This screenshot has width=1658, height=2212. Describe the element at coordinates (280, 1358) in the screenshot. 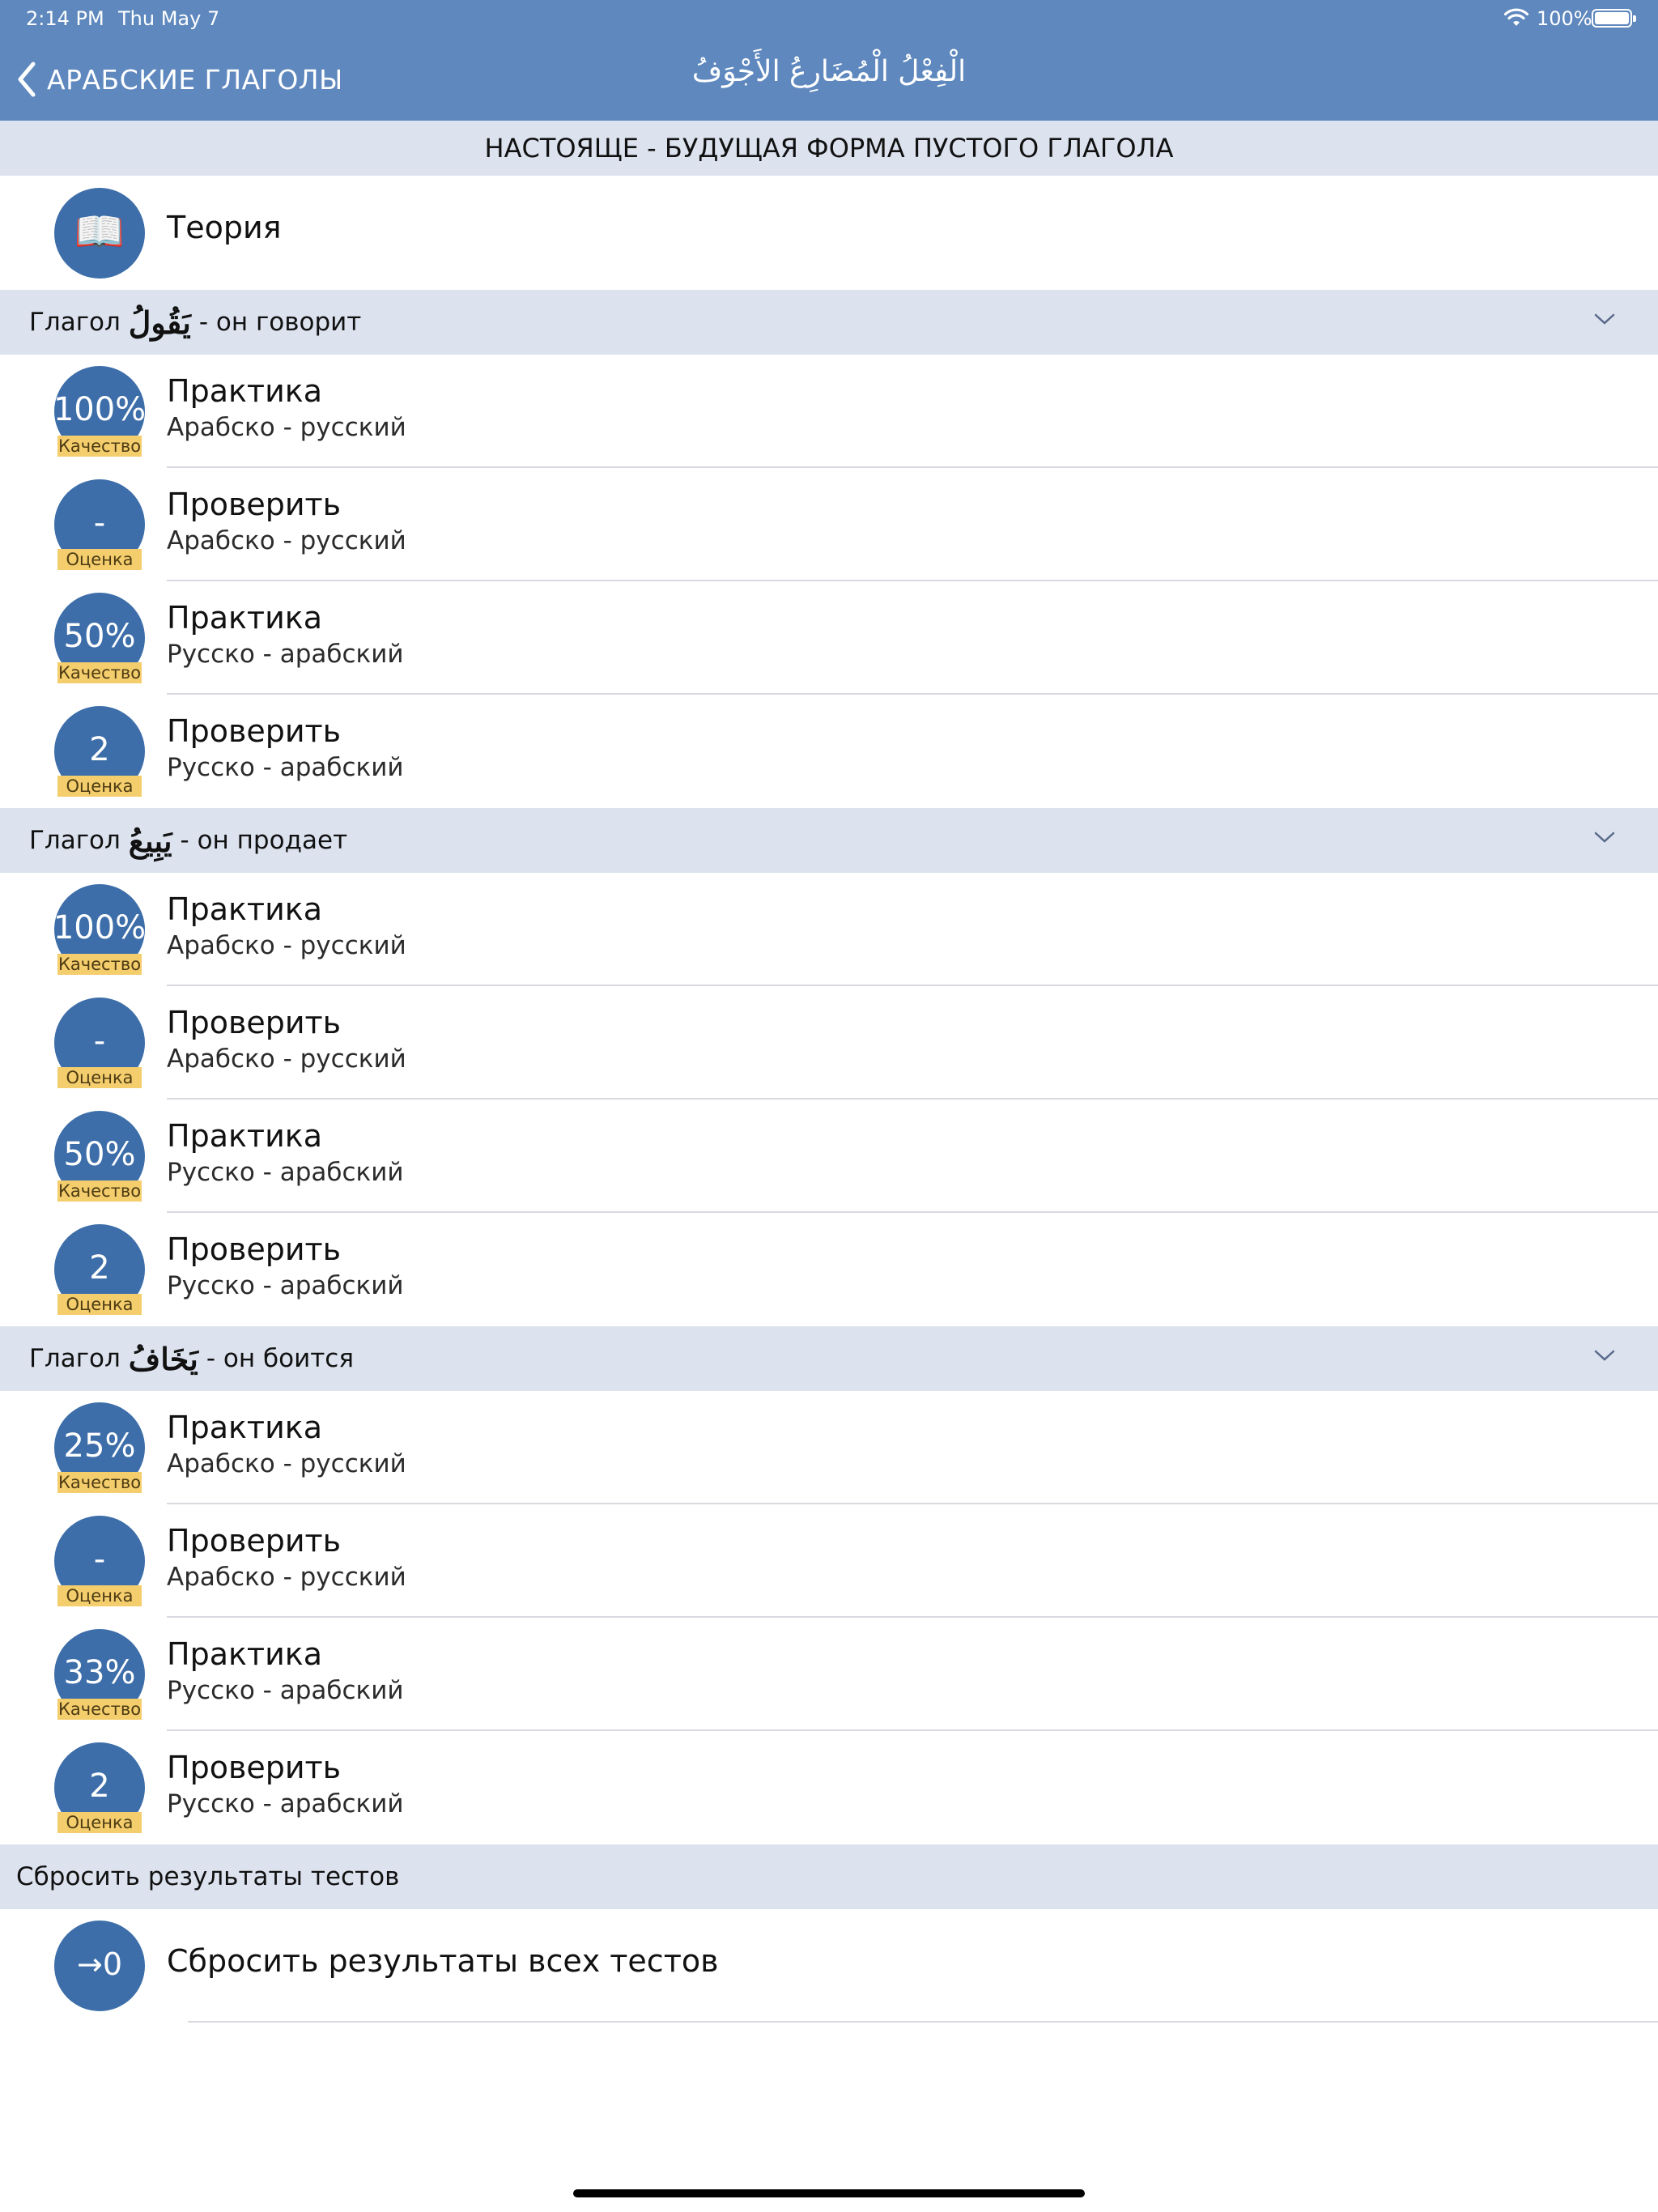

I see `verb-meaning: - он боится` at that location.